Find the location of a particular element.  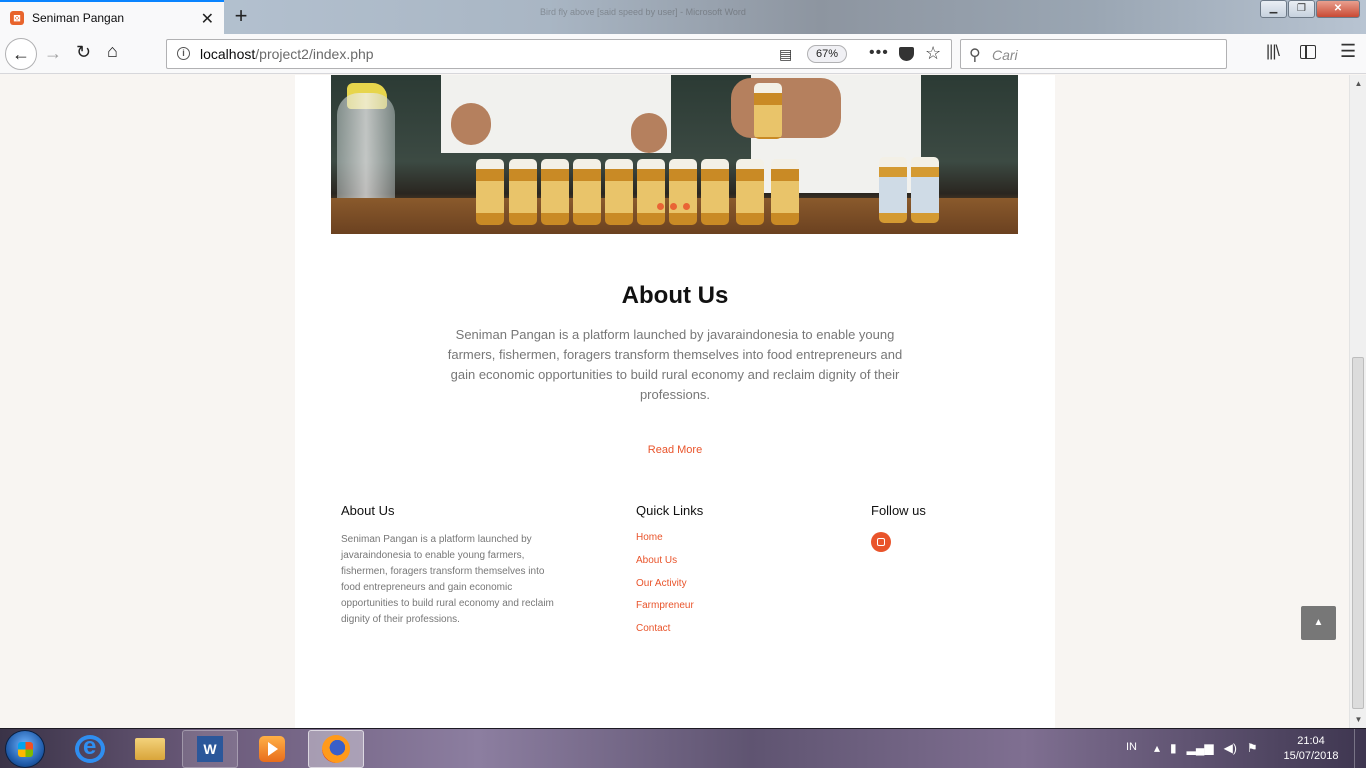

back-to-top-button: ▲ is located at coordinates (1318, 623).